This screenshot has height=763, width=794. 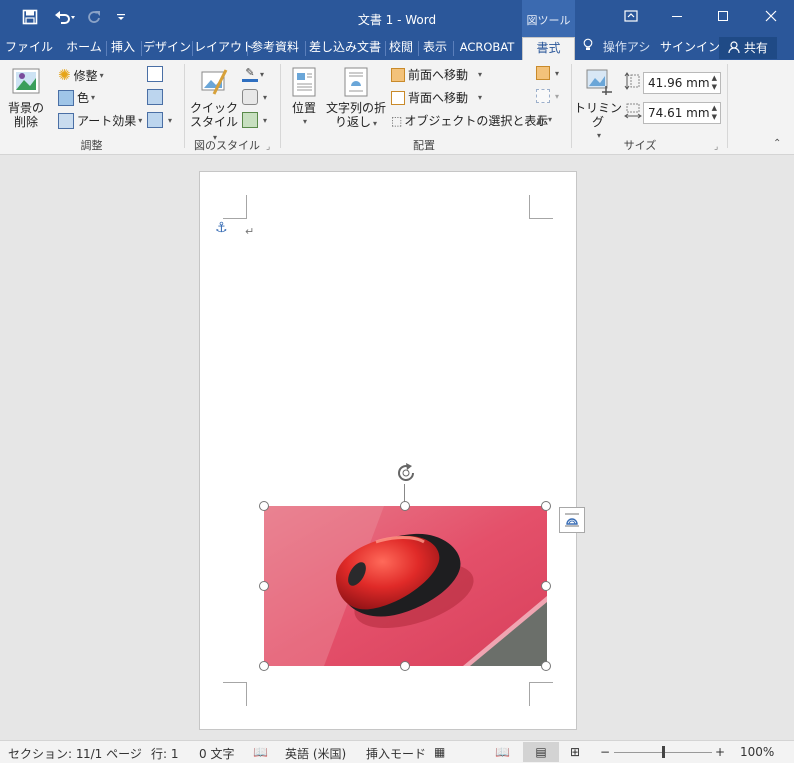 I want to click on position-button: 位置 ▾, so click(x=304, y=97).